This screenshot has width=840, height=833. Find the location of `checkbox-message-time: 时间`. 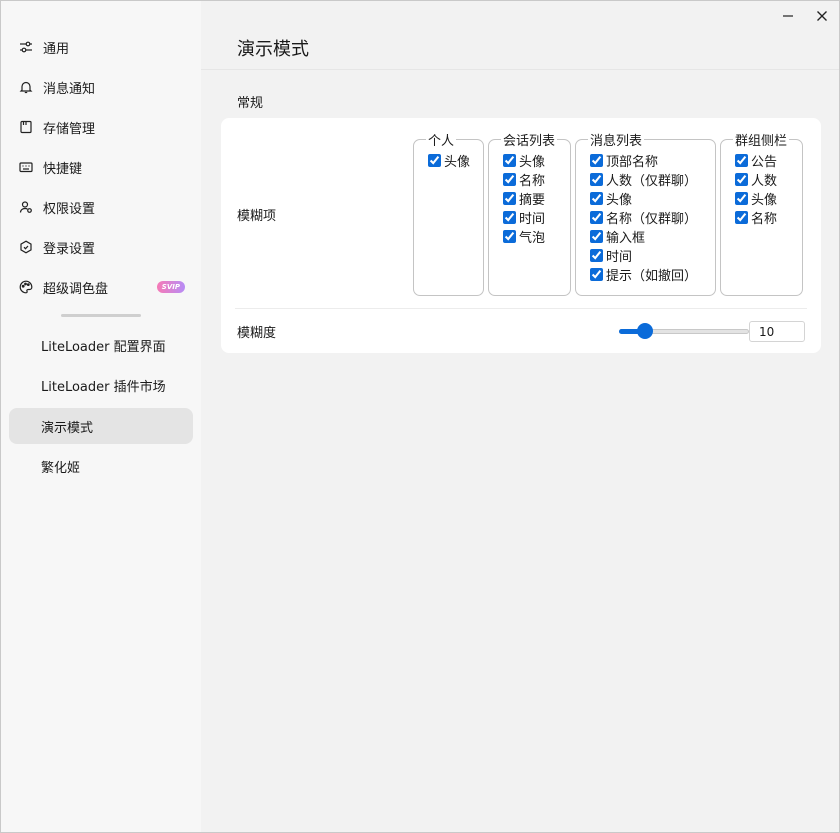

checkbox-message-time: 时间 is located at coordinates (649, 255).